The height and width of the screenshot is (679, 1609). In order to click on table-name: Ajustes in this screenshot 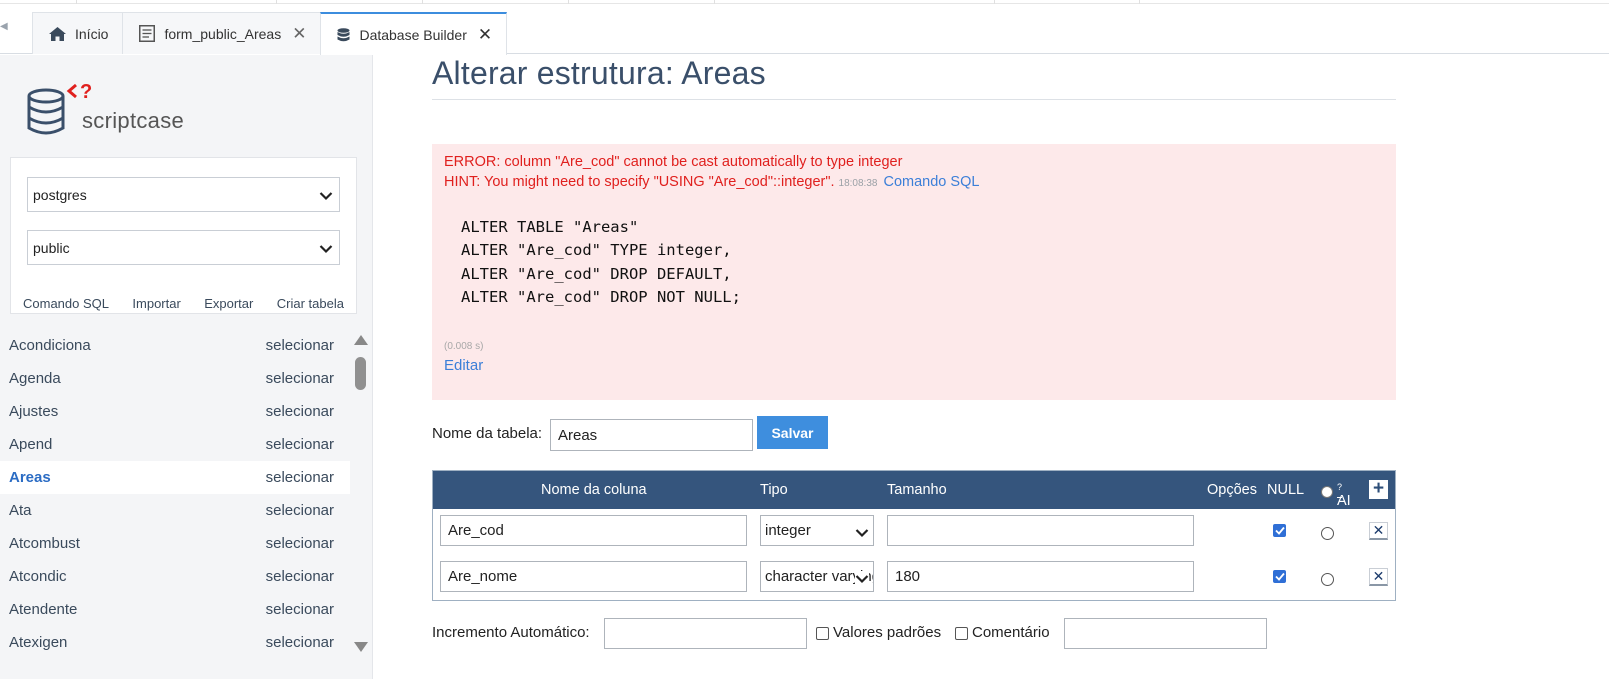, I will do `click(34, 411)`.